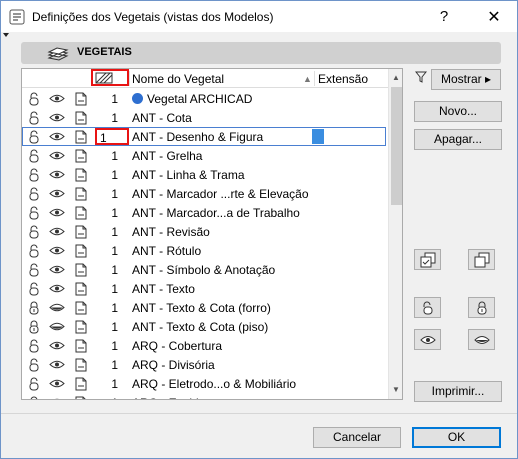 This screenshot has width=518, height=459. I want to click on vegetal-name: ANT - Rótulo, so click(166, 251).